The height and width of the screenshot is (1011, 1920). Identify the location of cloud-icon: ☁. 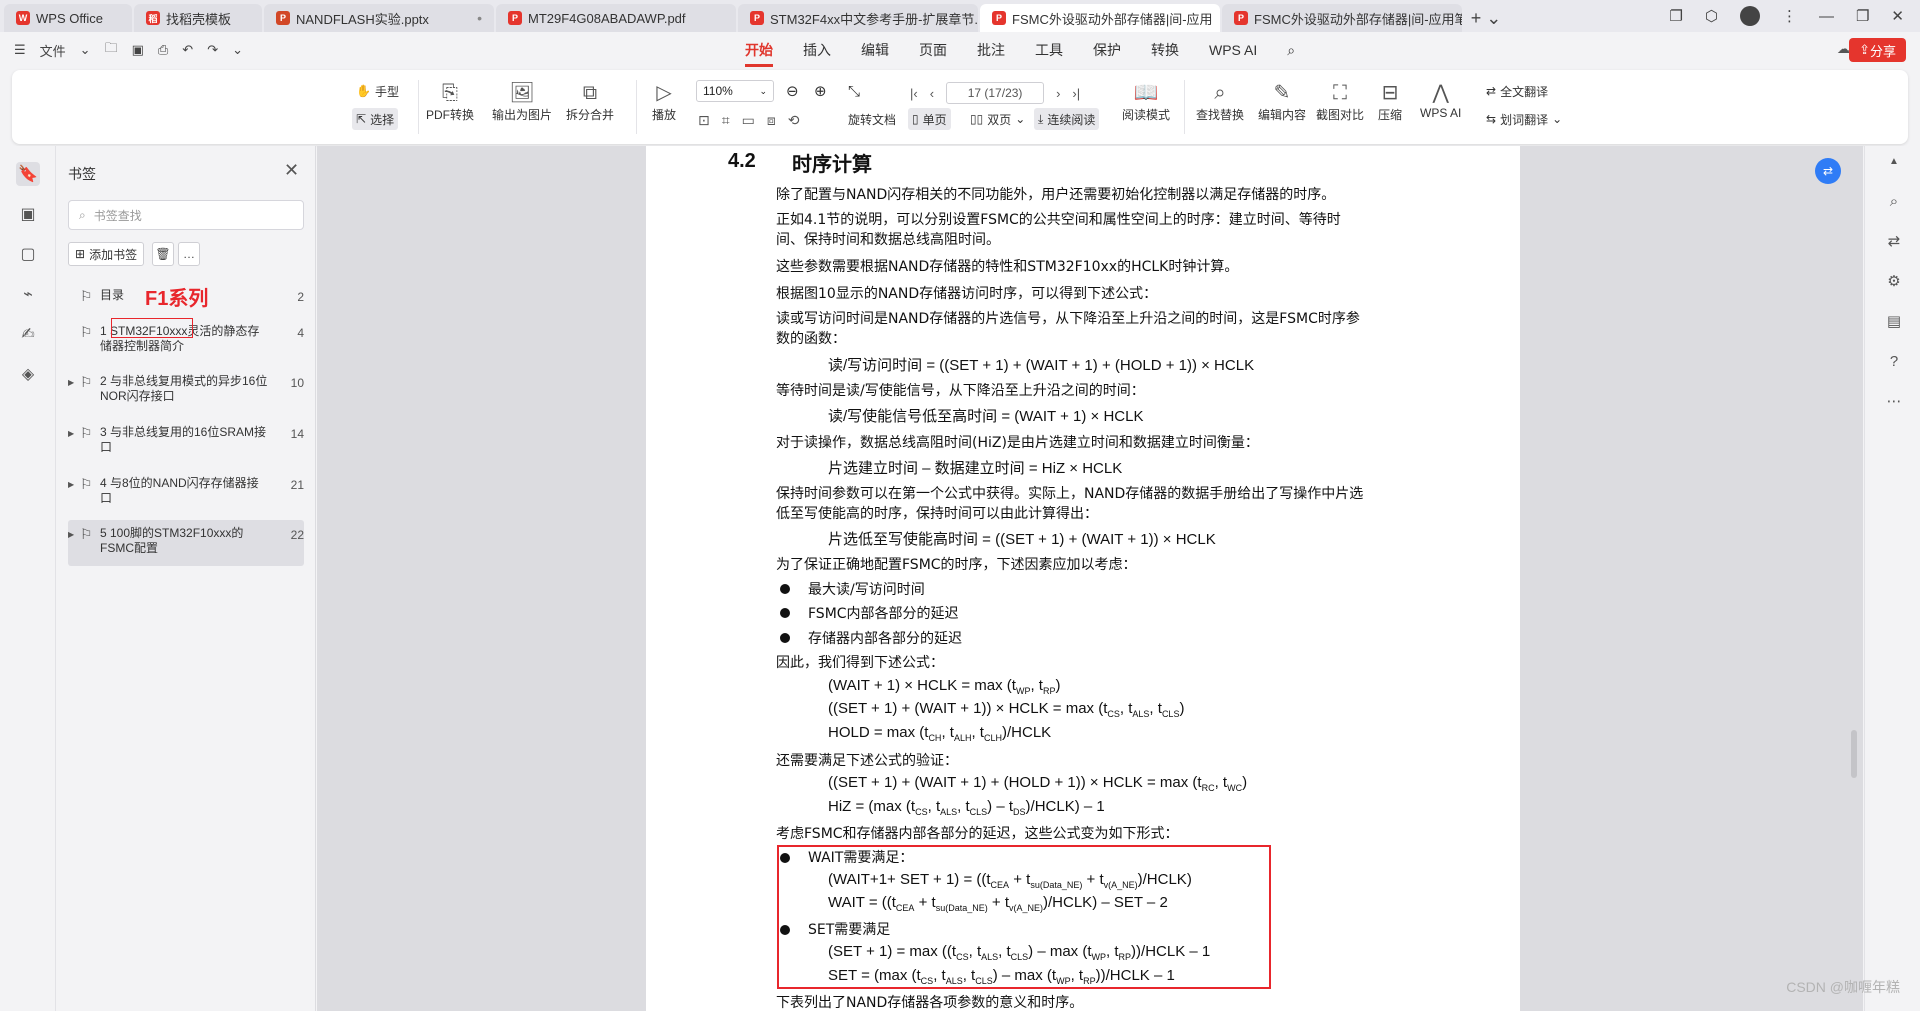
(1843, 49).